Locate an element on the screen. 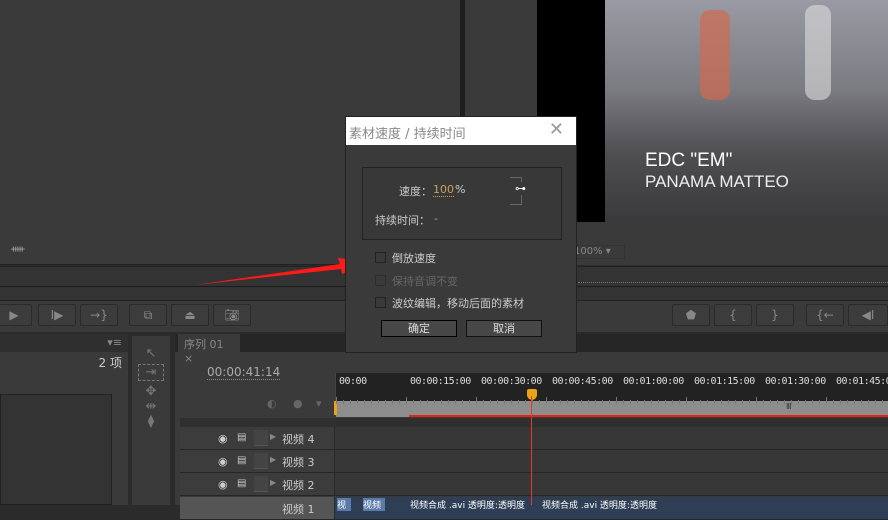 This screenshot has height=520, width=888. ruler-label: 00:01:15:00 is located at coordinates (724, 381).